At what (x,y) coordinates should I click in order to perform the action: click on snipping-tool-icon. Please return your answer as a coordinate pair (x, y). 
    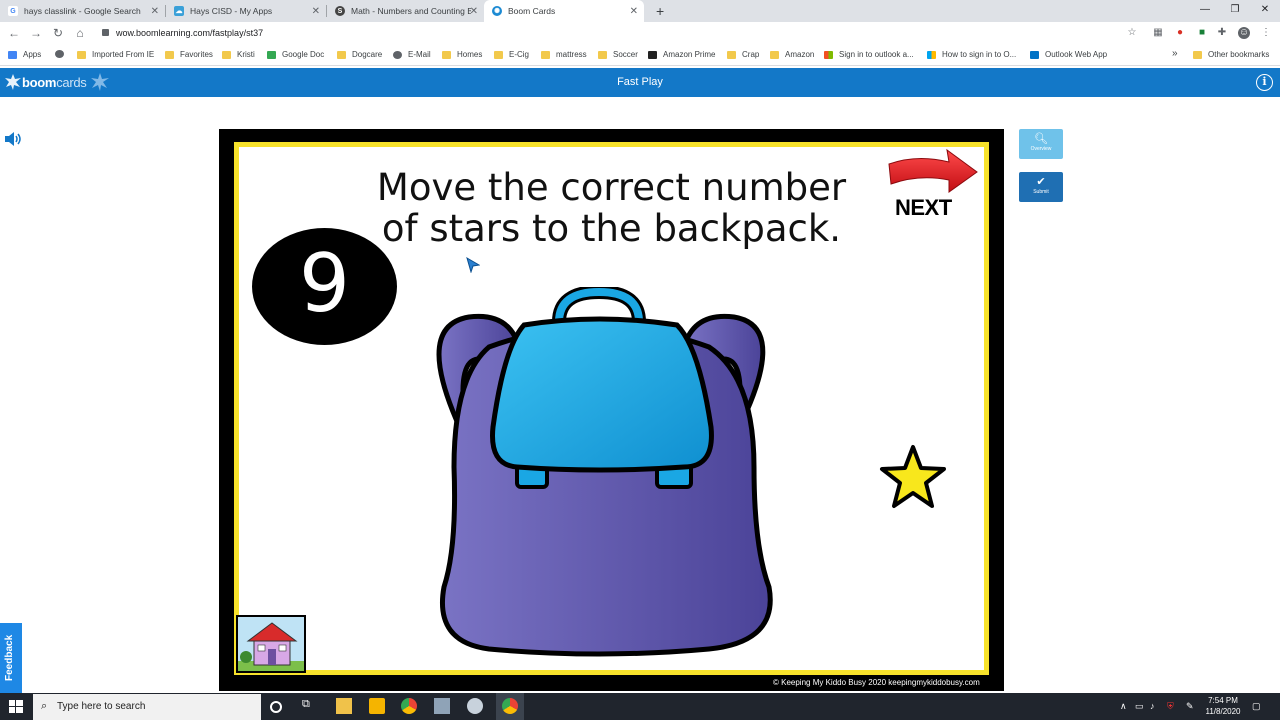
    Looking at the image, I should click on (475, 706).